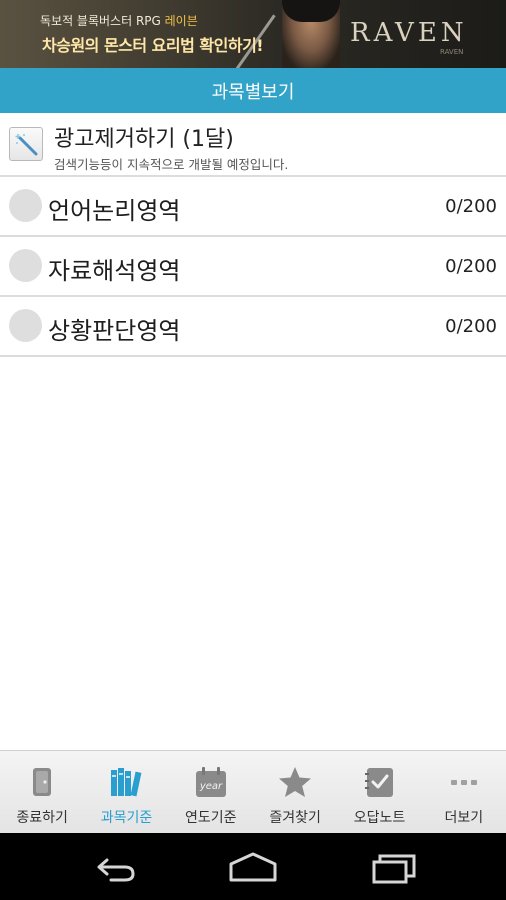 This screenshot has height=900, width=506. Describe the element at coordinates (114, 271) in the screenshot. I see `subject-name: 자료해석영역` at that location.